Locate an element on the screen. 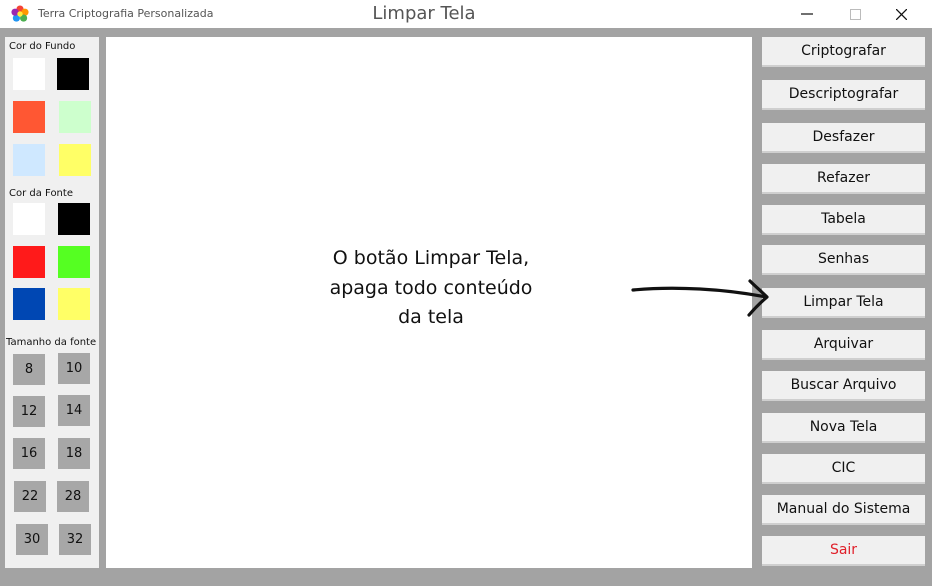 Image resolution: width=932 pixels, height=586 pixels. close-button is located at coordinates (901, 14).